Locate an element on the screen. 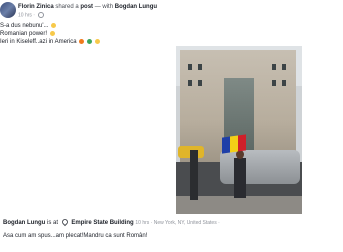  flexed-arm-emoji-icon is located at coordinates (52, 33).